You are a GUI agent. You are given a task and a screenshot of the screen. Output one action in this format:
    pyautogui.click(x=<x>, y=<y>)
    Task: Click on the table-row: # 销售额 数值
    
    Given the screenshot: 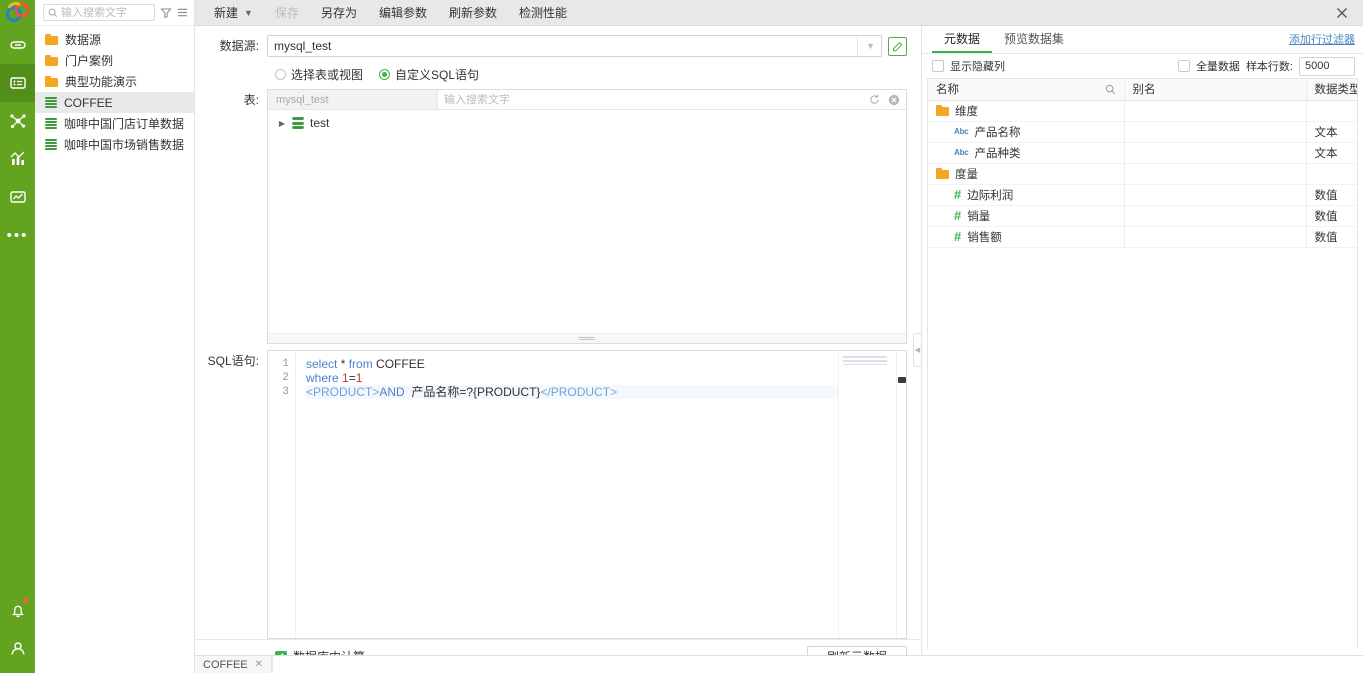 What is the action you would take?
    pyautogui.click(x=1142, y=237)
    